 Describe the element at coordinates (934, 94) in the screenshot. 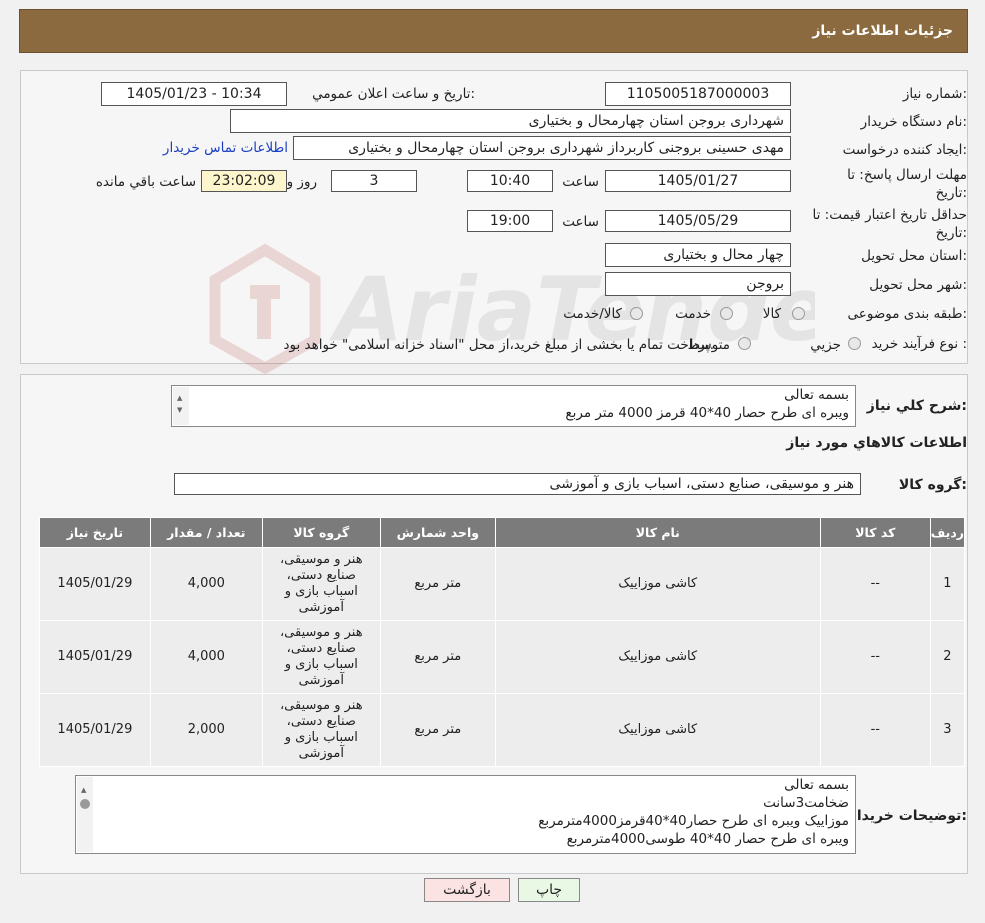

I see `need-number-label: شماره نیاز:` at that location.